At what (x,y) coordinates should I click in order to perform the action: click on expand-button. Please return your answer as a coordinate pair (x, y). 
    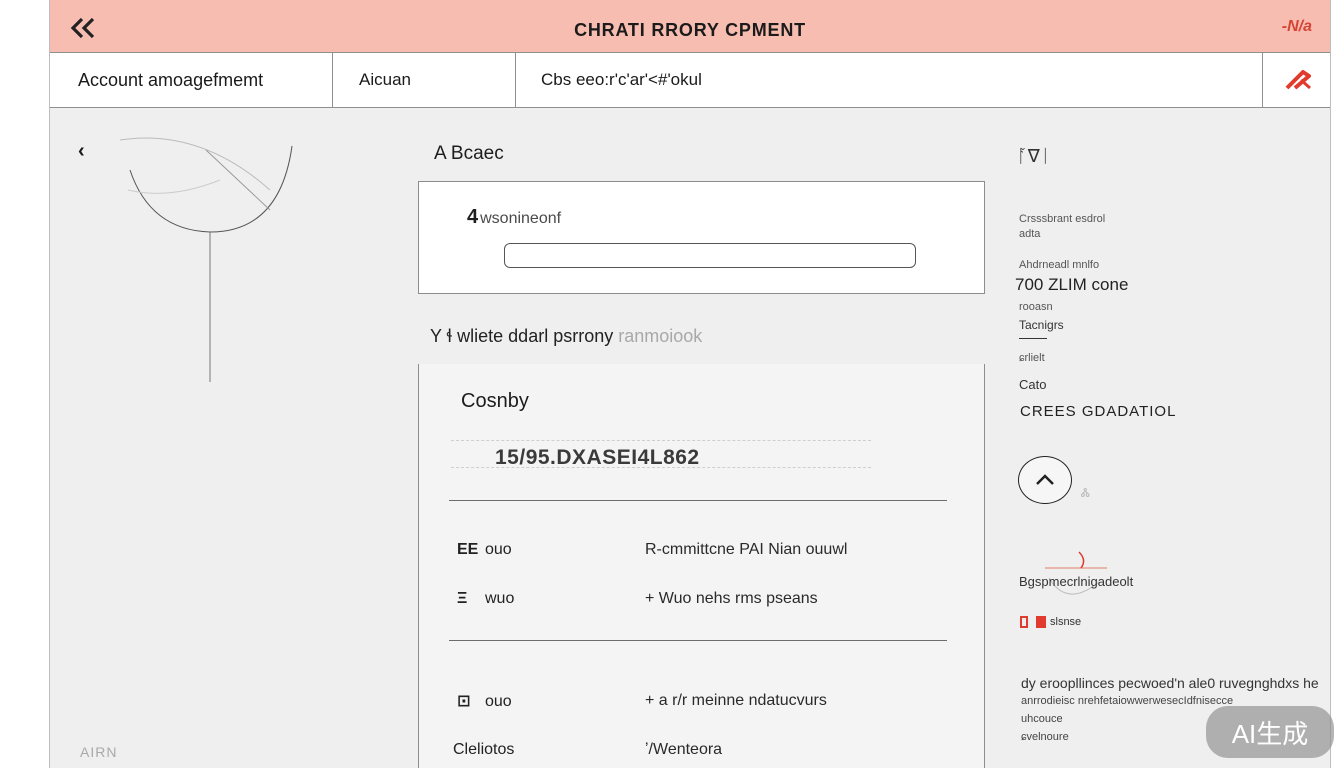
    Looking at the image, I should click on (1045, 480).